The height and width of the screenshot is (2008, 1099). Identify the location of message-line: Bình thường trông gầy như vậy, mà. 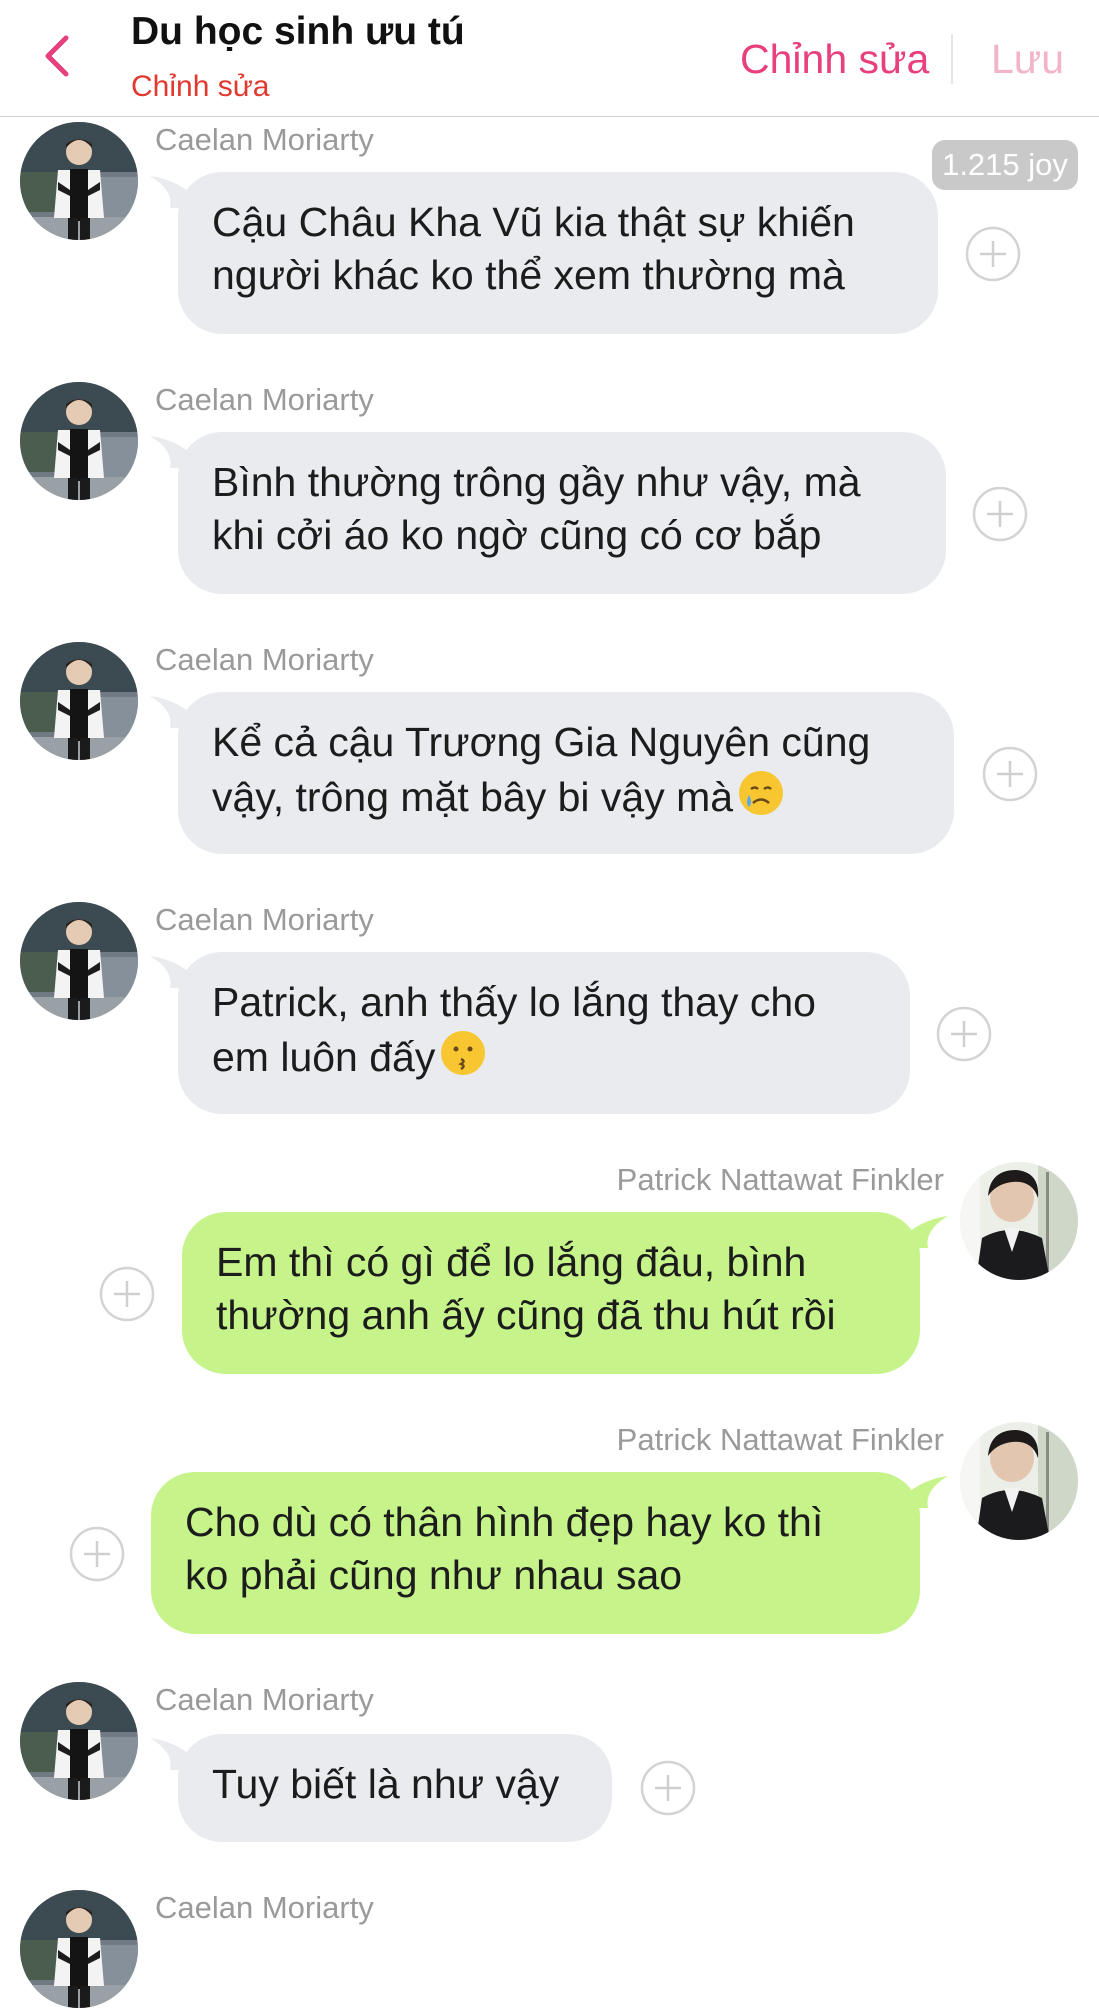
(536, 482).